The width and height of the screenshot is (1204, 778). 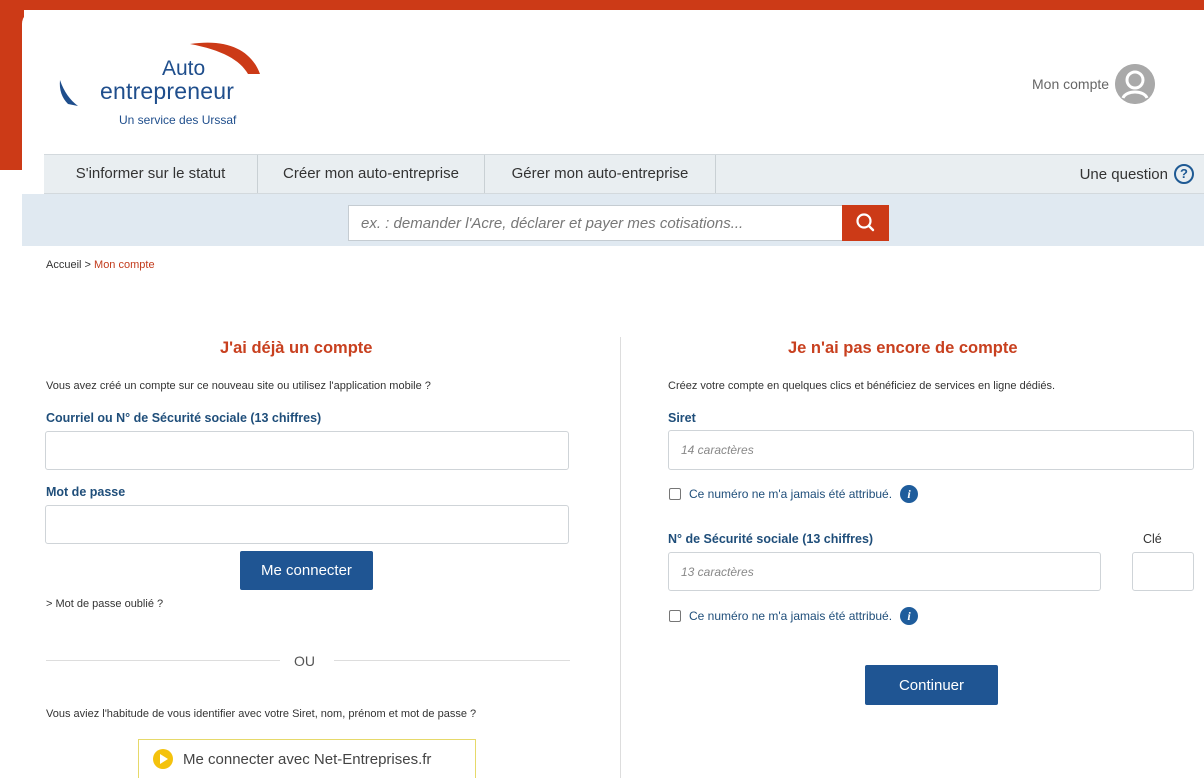 What do you see at coordinates (1071, 84) in the screenshot?
I see `account-label: Mon compte` at bounding box center [1071, 84].